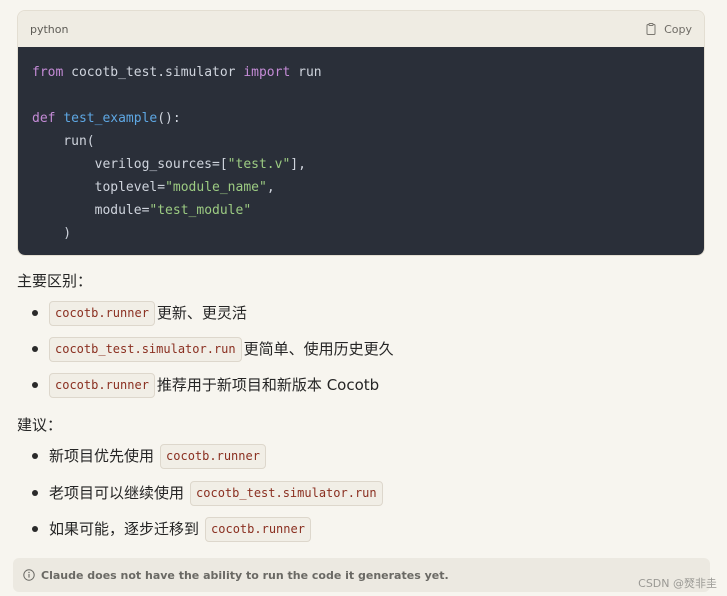  Describe the element at coordinates (55, 281) in the screenshot. I see `section-title-differences: 主要区别：` at that location.